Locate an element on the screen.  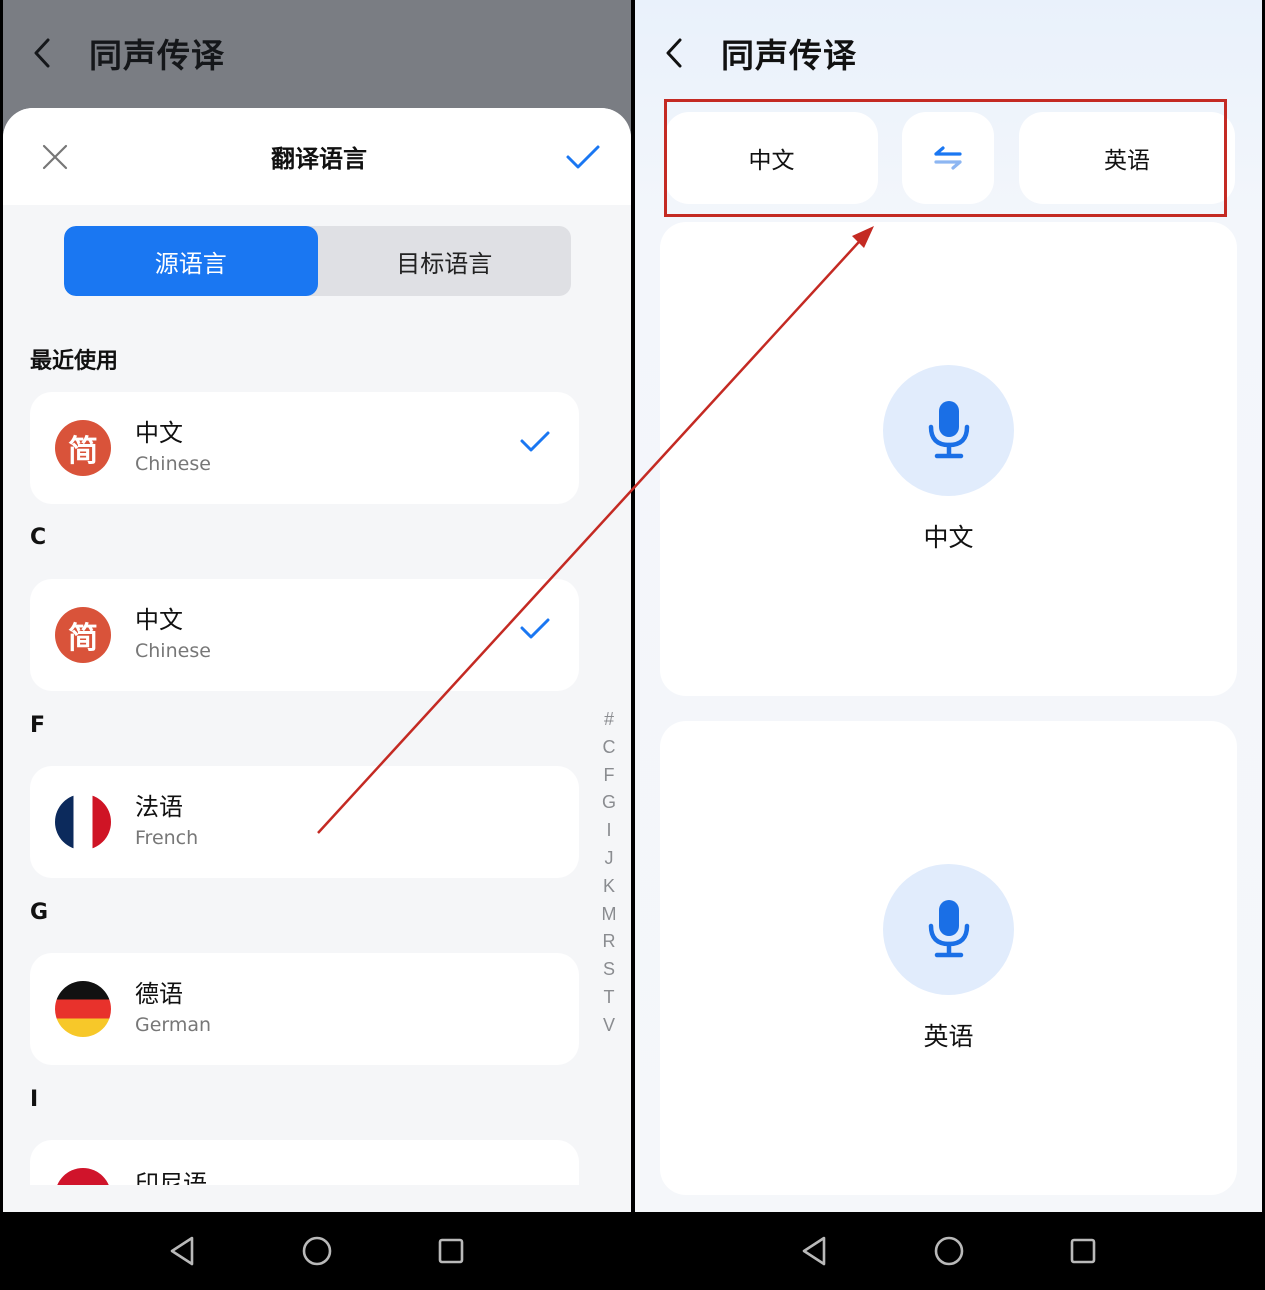
index-letter: R is located at coordinates (609, 942).